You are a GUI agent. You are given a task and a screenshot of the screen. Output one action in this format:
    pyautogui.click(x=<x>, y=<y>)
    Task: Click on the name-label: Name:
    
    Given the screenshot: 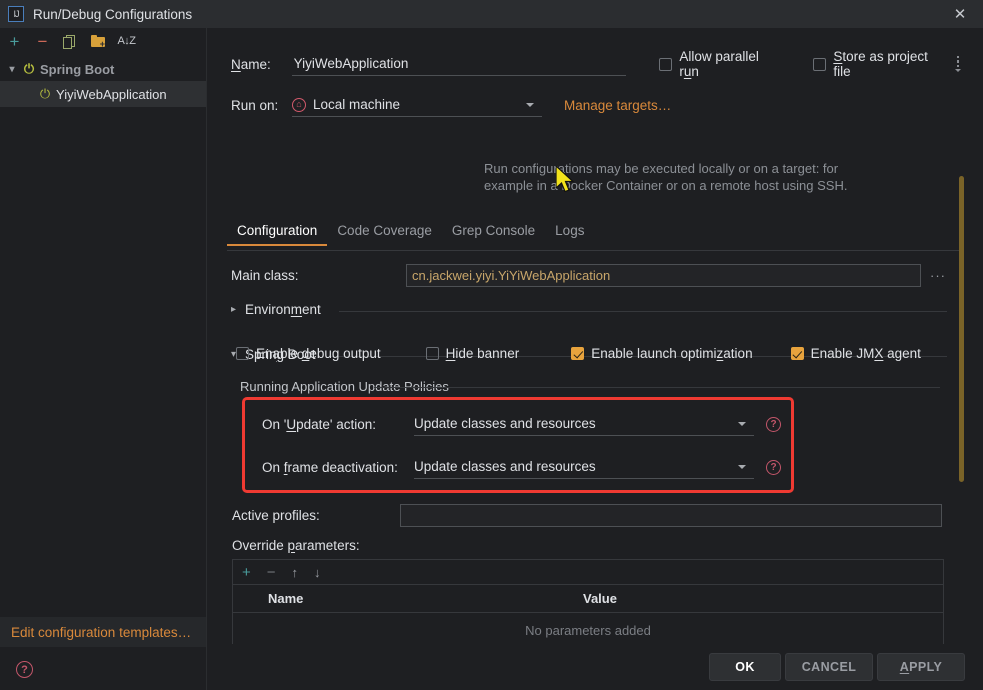 What is the action you would take?
    pyautogui.click(x=251, y=64)
    